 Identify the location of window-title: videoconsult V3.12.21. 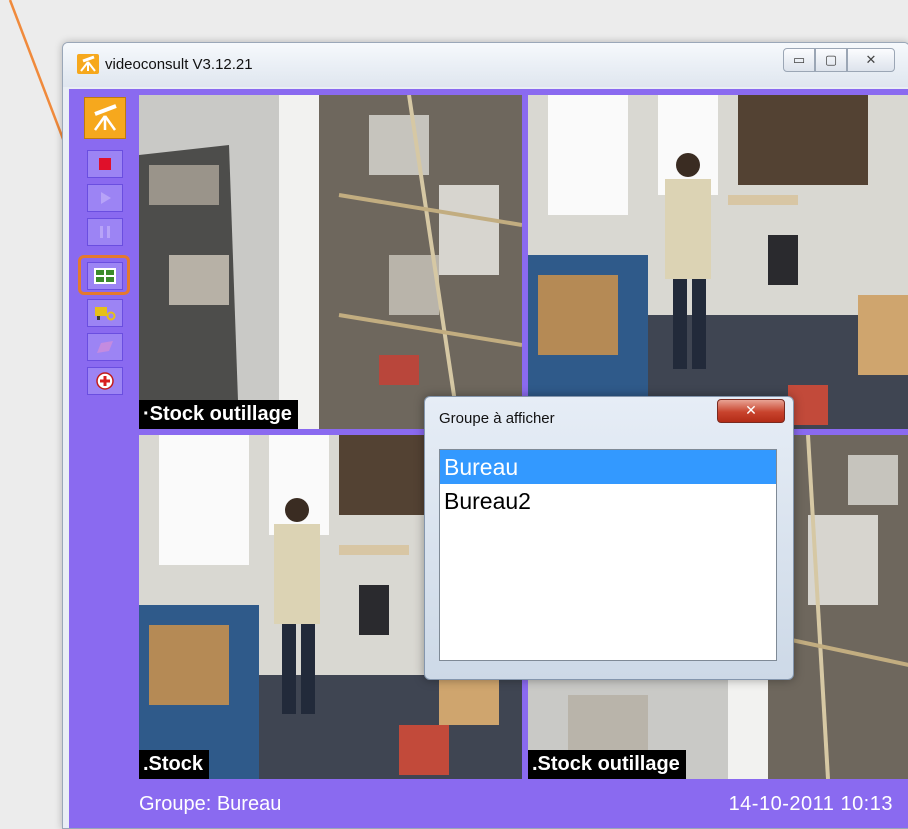
(179, 64).